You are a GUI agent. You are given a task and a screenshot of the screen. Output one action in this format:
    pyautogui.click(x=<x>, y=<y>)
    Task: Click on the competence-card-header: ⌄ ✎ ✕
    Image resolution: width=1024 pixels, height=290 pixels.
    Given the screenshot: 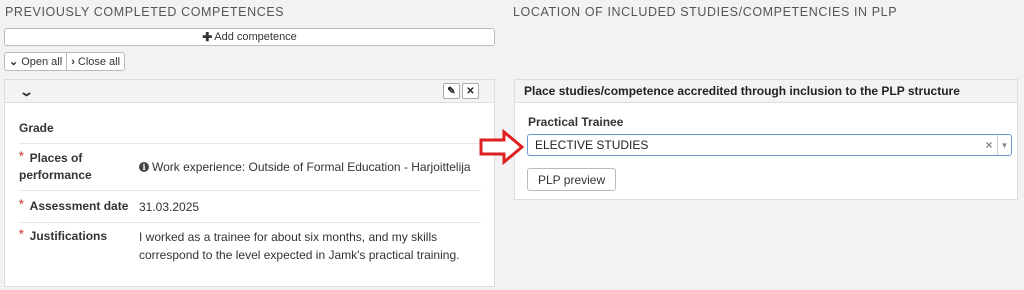 What is the action you would take?
    pyautogui.click(x=249, y=91)
    